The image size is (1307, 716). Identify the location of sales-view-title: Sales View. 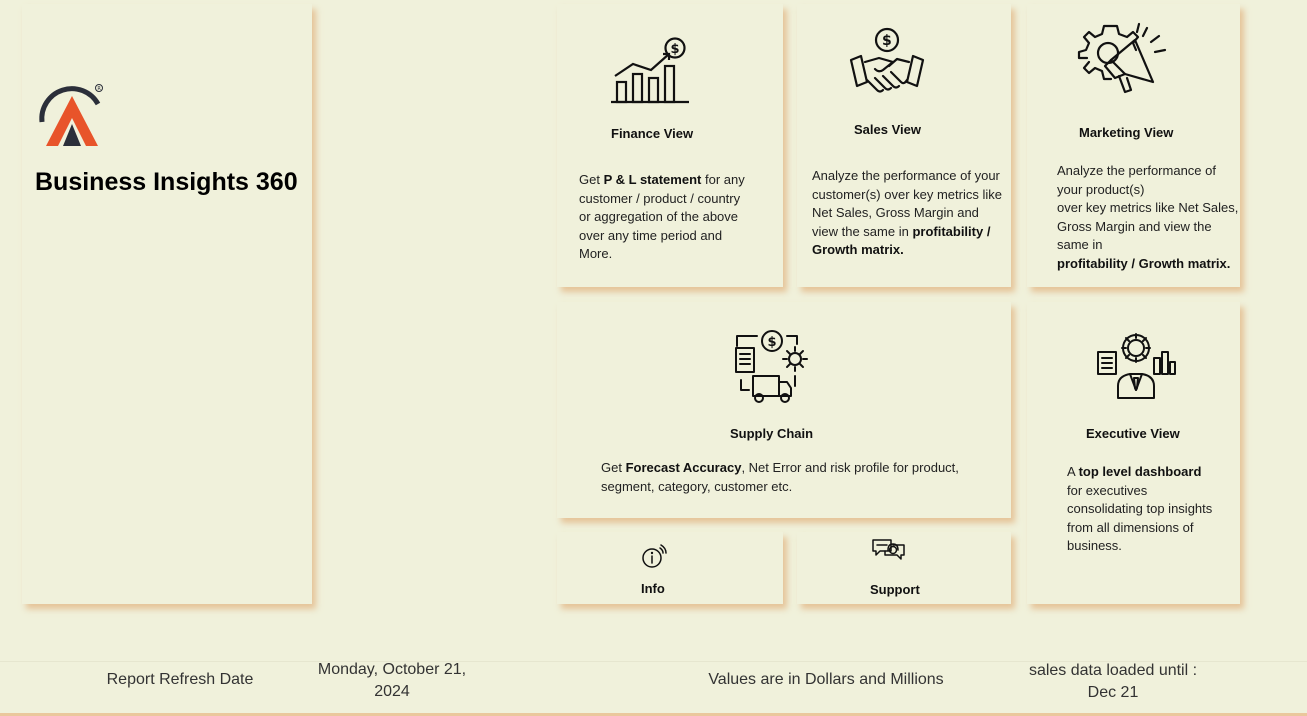
(887, 129).